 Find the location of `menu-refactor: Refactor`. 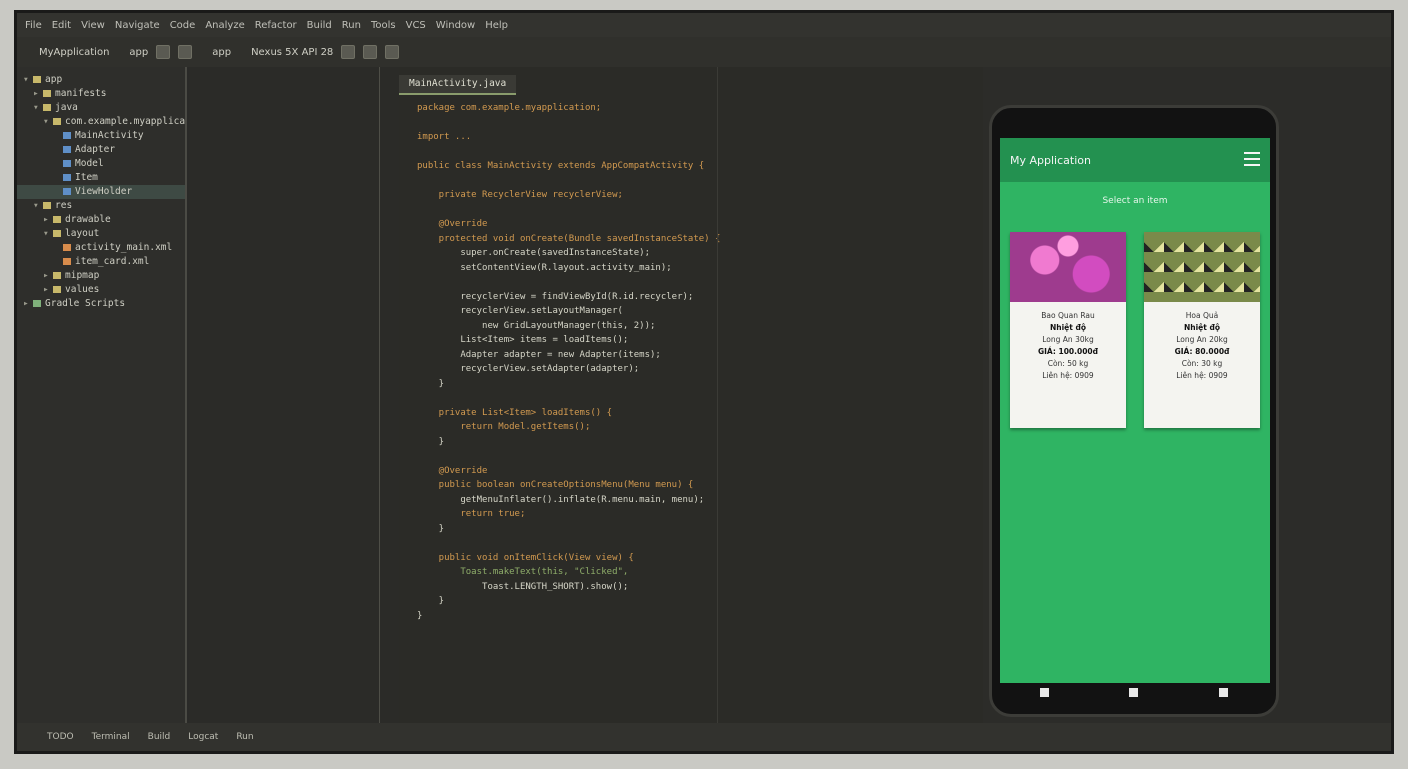

menu-refactor: Refactor is located at coordinates (276, 25).